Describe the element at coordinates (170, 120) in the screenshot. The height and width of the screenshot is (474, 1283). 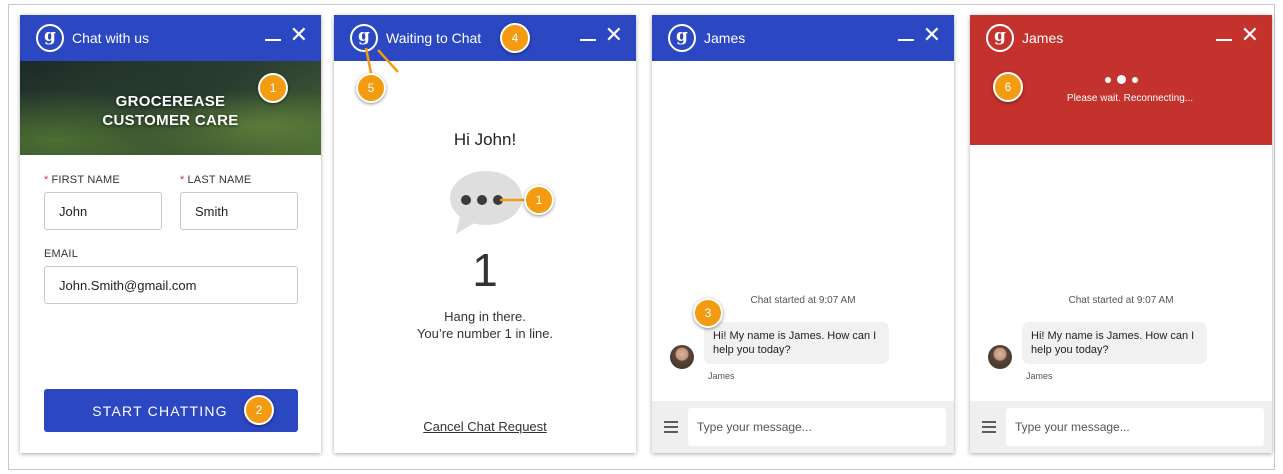
I see `banner-title-line2: CUSTOMER CARE` at that location.